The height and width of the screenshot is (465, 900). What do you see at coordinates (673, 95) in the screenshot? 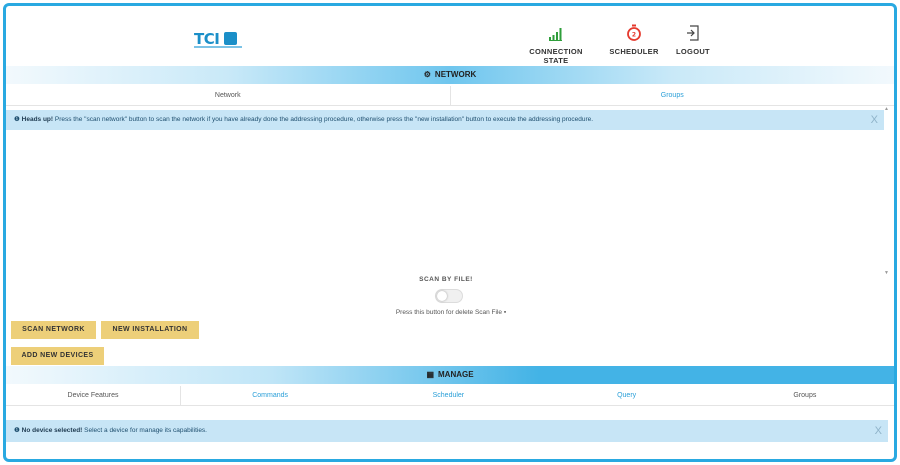
I see `tab-groups: Groups` at bounding box center [673, 95].